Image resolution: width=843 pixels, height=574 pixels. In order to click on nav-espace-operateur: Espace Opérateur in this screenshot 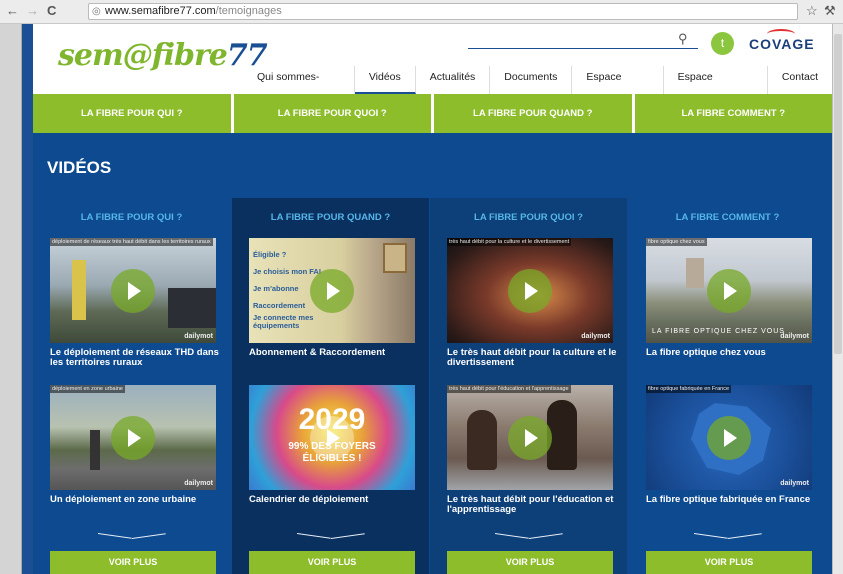, I will do `click(716, 85)`.